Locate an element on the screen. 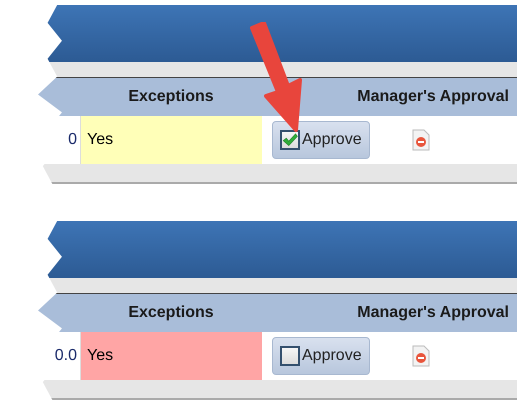  table-cell-text: 0 is located at coordinates (72, 140).